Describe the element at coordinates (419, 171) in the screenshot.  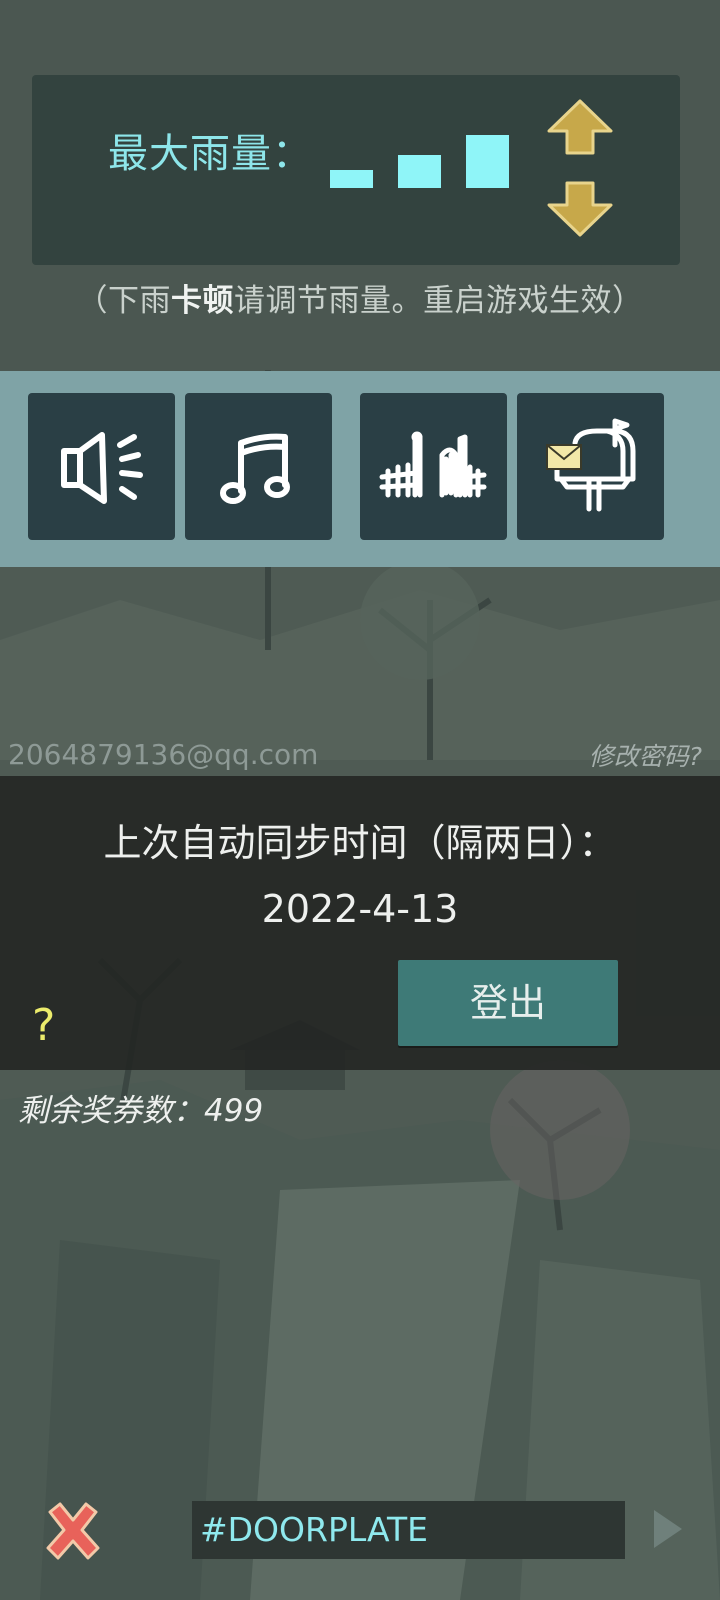
I see `rain-level-2-bar` at that location.